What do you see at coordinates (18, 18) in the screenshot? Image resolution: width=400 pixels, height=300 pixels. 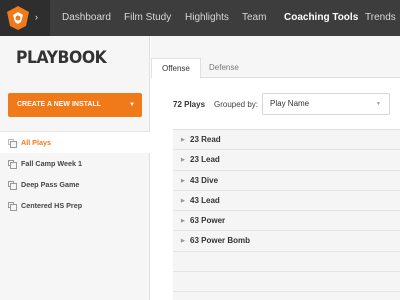 I see `team-shield-logo-icon` at bounding box center [18, 18].